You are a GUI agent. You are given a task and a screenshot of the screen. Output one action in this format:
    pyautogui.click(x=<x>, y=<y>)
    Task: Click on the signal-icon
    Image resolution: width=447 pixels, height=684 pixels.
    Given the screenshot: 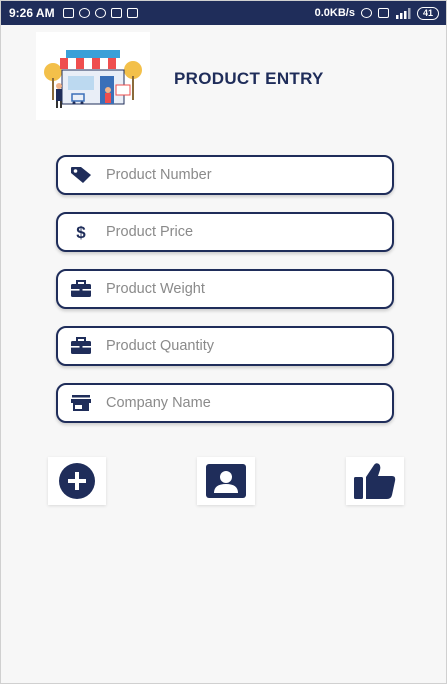 What is the action you would take?
    pyautogui.click(x=403, y=13)
    